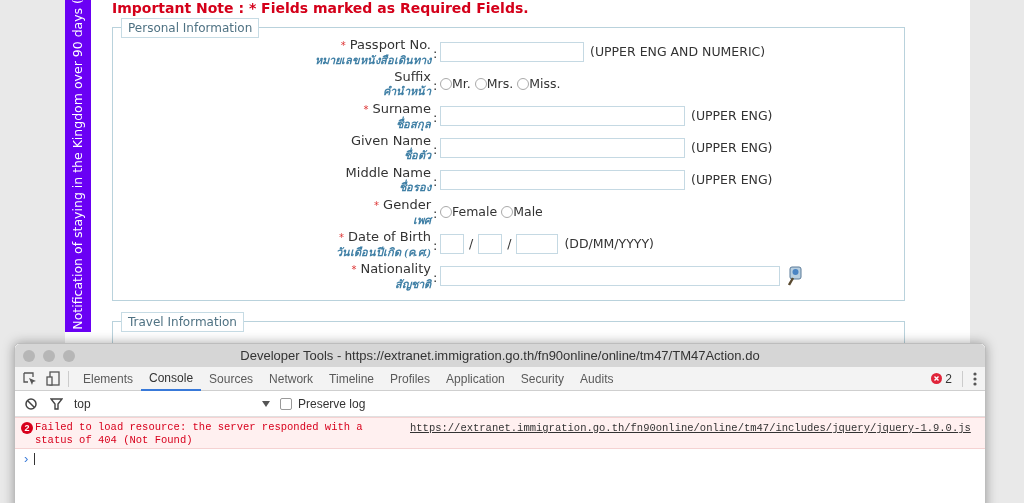 This screenshot has width=1024, height=503. I want to click on error-count: 2, so click(948, 378).